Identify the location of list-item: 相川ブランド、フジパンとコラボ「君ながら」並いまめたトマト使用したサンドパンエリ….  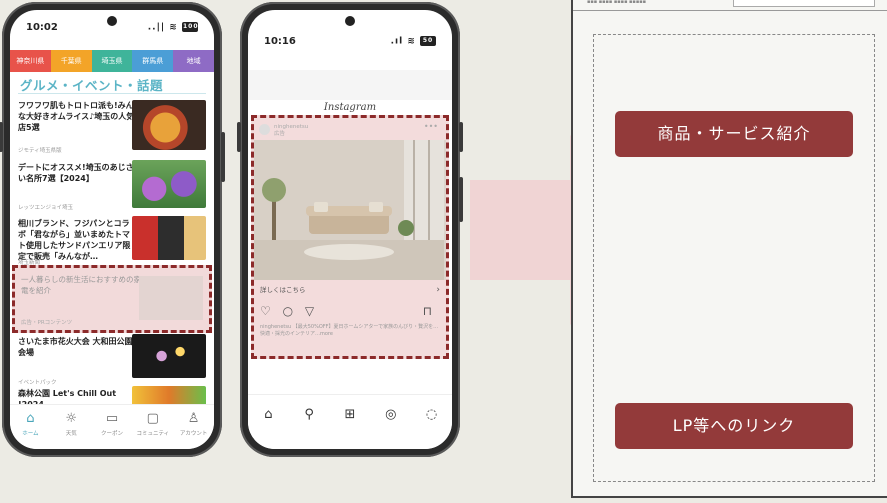
(112, 241).